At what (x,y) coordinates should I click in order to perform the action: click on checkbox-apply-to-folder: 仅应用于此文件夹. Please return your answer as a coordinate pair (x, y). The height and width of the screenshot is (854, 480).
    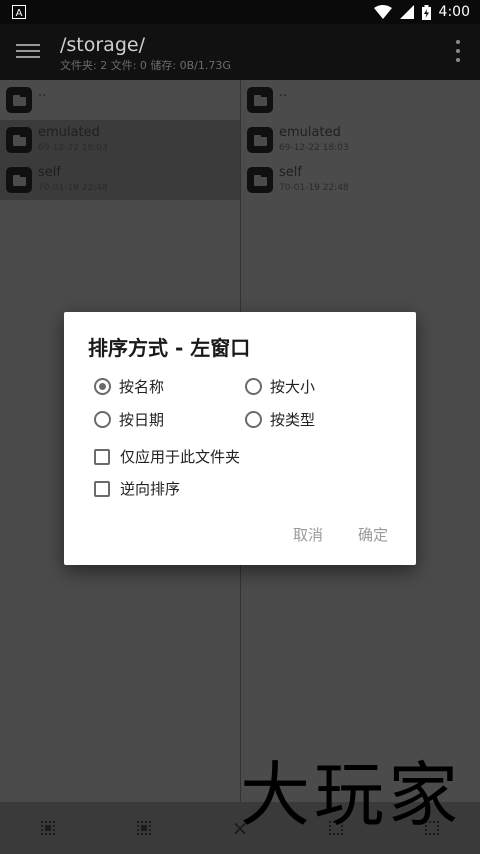
    Looking at the image, I should click on (167, 456).